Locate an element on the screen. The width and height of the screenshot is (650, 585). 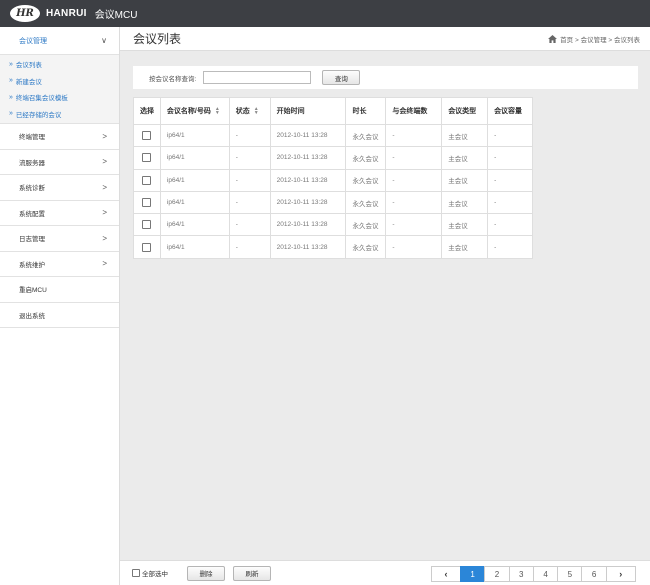
breadcrumb: 首页 > 会议管理 > 会议列表 is located at coordinates (594, 39).